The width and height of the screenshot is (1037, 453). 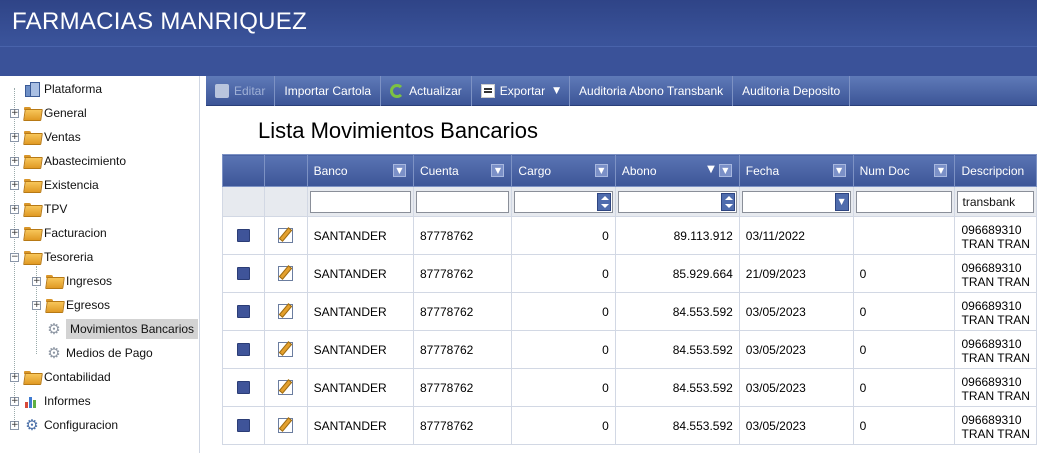 I want to click on cell-fecha: 03/05/2023, so click(x=796, y=387).